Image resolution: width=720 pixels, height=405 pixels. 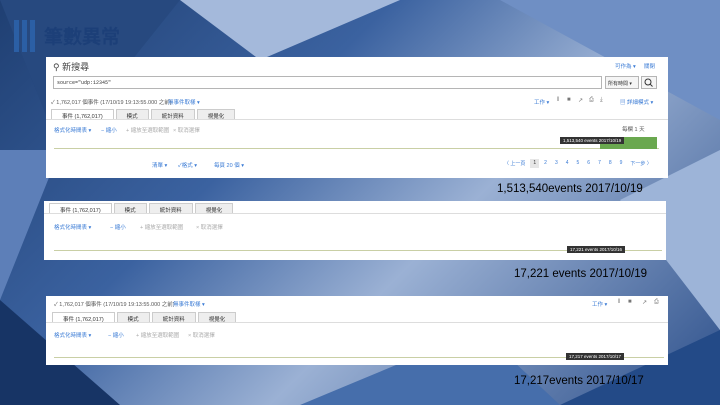 I want to click on search-icon: ⚲, so click(x=56, y=67).